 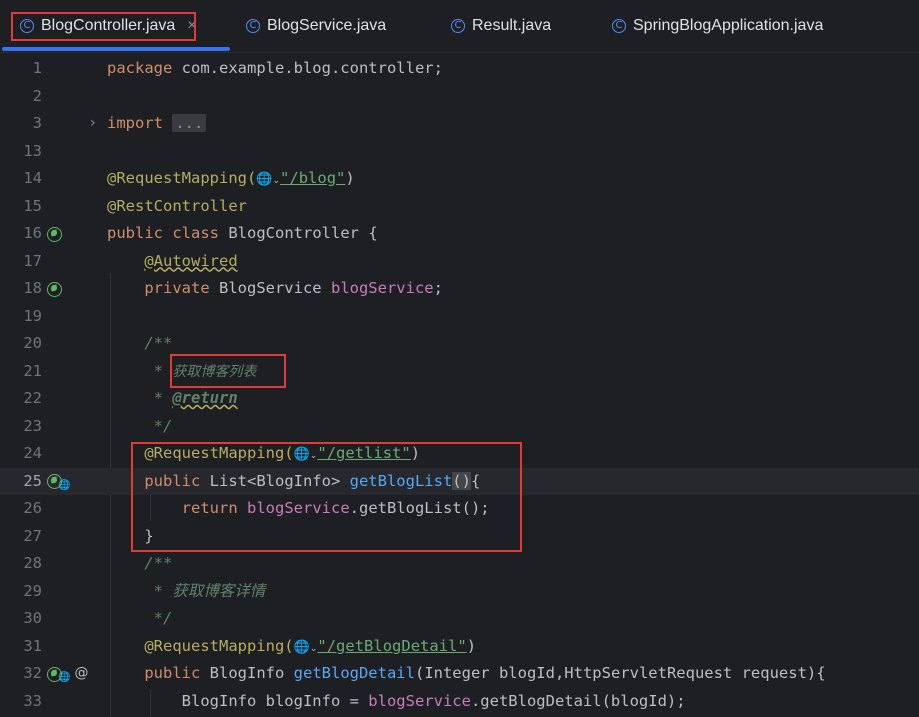 What do you see at coordinates (459, 289) in the screenshot?
I see `code-line: 18 private BlogService blogService;` at bounding box center [459, 289].